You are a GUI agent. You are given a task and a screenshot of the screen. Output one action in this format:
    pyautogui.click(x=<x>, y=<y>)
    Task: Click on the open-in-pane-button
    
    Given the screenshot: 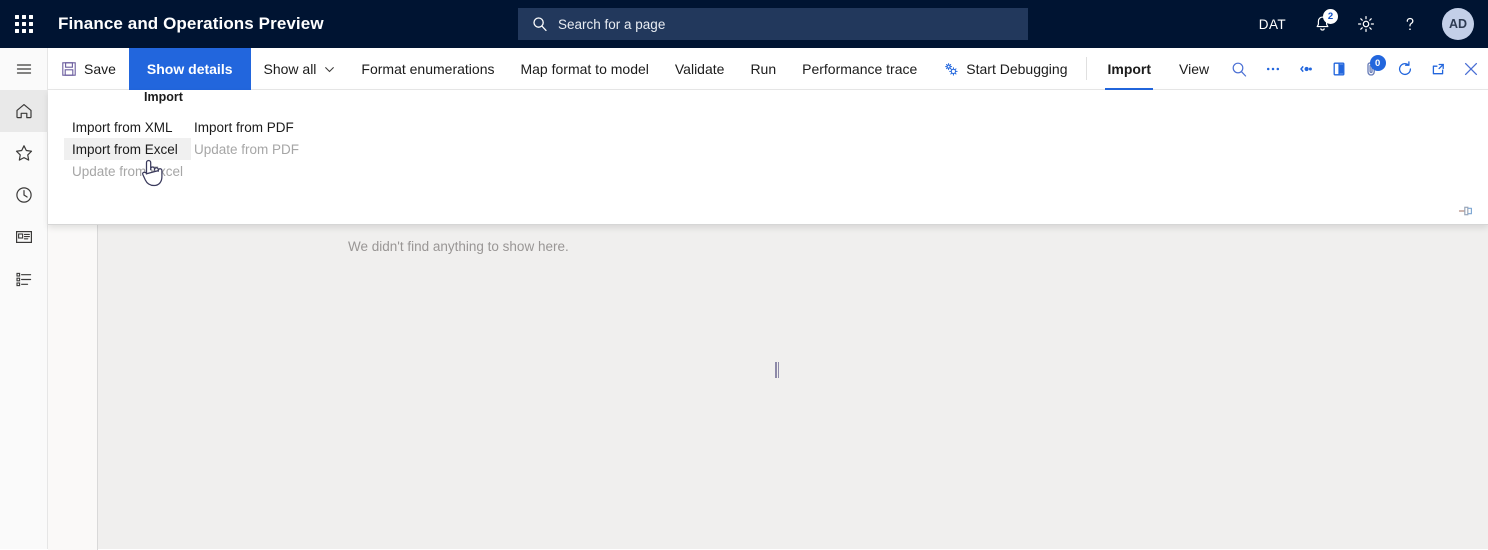 What is the action you would take?
    pyautogui.click(x=1338, y=69)
    